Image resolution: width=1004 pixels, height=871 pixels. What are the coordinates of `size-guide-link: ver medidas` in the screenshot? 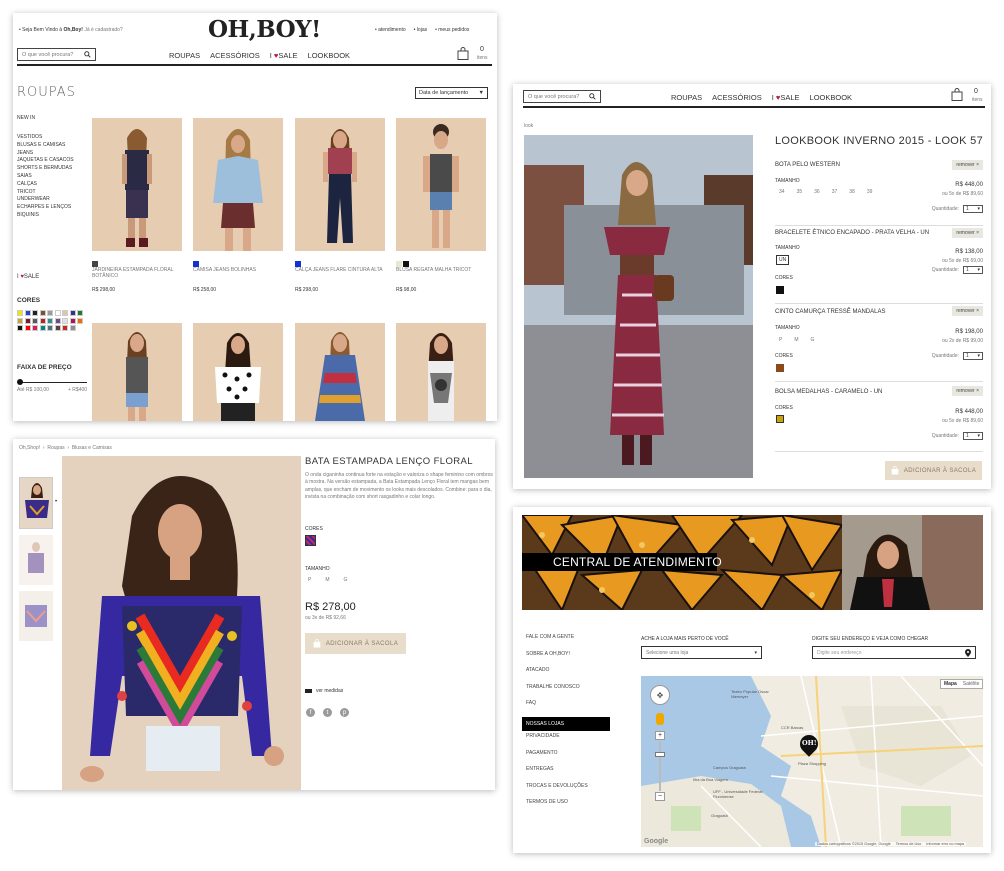 It's located at (324, 691).